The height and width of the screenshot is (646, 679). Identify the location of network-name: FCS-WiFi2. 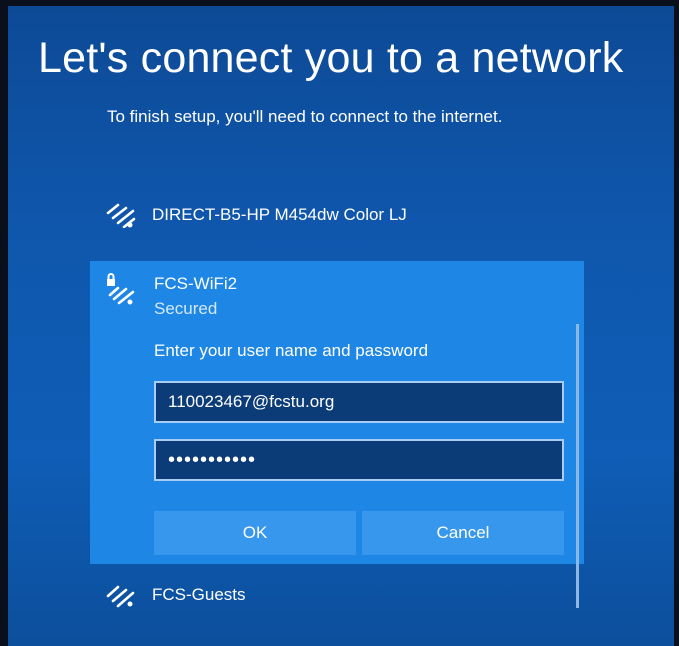
(196, 283).